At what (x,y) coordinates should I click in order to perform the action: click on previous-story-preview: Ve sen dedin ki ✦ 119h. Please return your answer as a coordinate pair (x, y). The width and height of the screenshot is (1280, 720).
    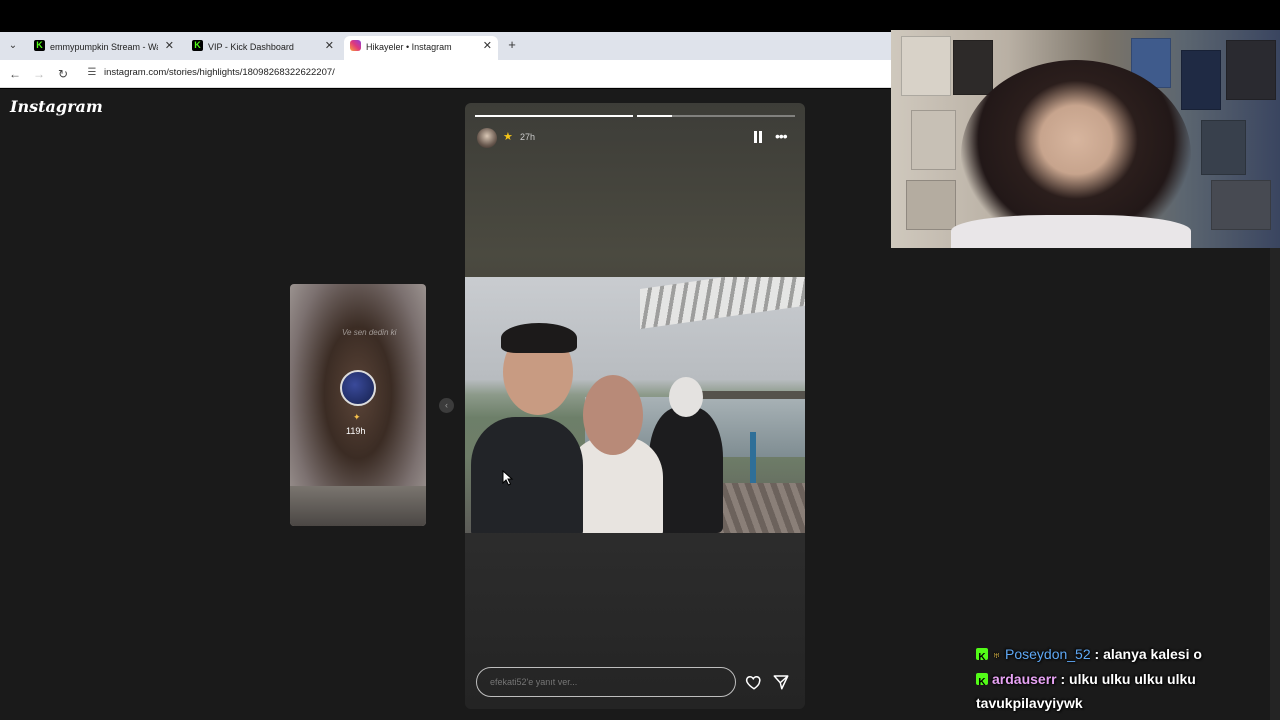
    Looking at the image, I should click on (358, 405).